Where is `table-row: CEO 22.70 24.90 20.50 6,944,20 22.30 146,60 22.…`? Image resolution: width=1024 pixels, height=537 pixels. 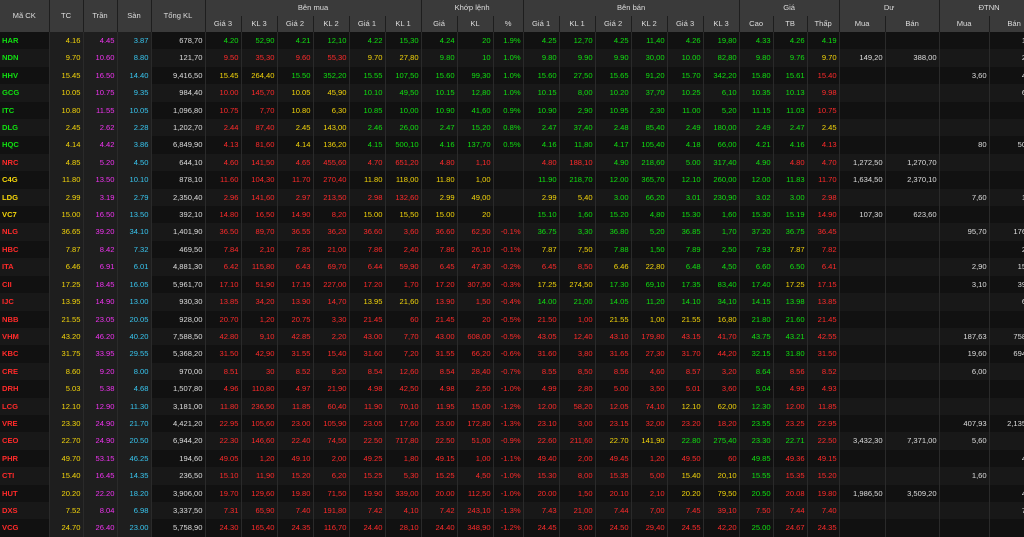 table-row: CEO 22.70 24.90 20.50 6,944,20 22.30 146,60 22.… is located at coordinates (512, 441).